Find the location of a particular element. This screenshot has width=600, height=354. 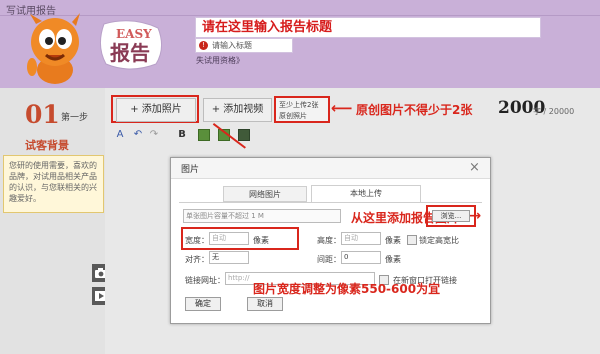

upload-note-line2: 原创照片 is located at coordinates (293, 116).